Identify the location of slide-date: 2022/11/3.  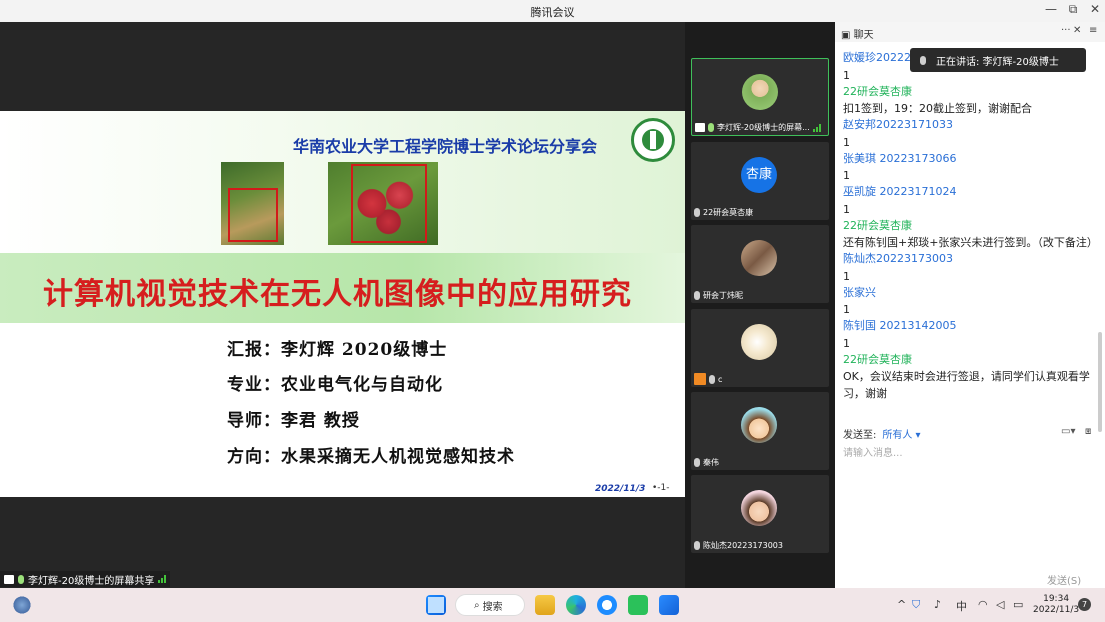
(620, 489).